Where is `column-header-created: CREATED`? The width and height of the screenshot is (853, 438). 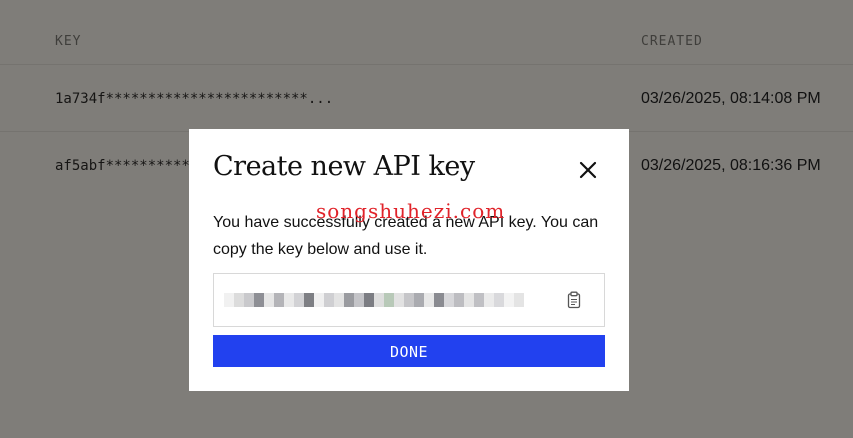
column-header-created: CREATED is located at coordinates (672, 41).